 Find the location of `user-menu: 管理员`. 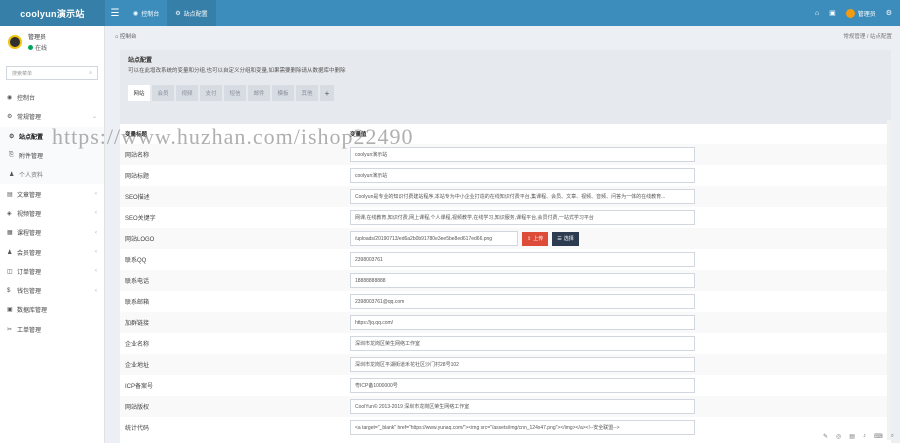

user-menu: 管理员 is located at coordinates (860, 13).